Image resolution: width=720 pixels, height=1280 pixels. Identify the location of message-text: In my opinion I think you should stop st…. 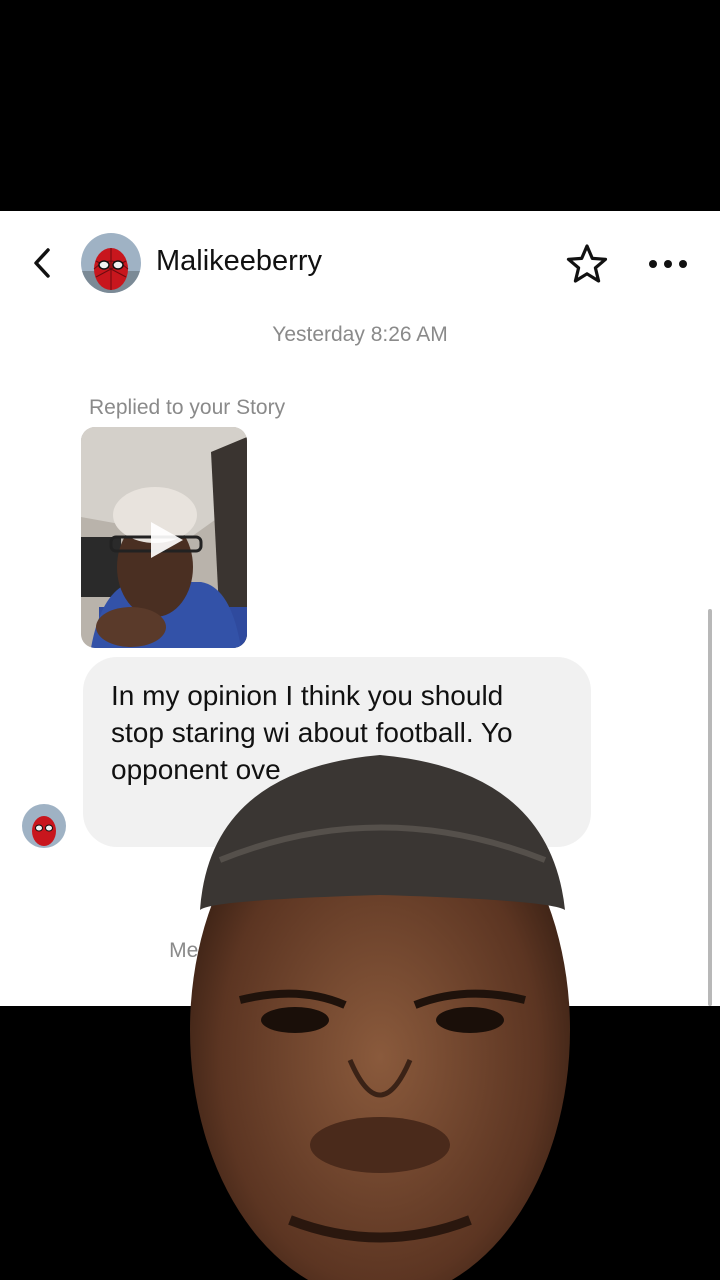
(312, 732).